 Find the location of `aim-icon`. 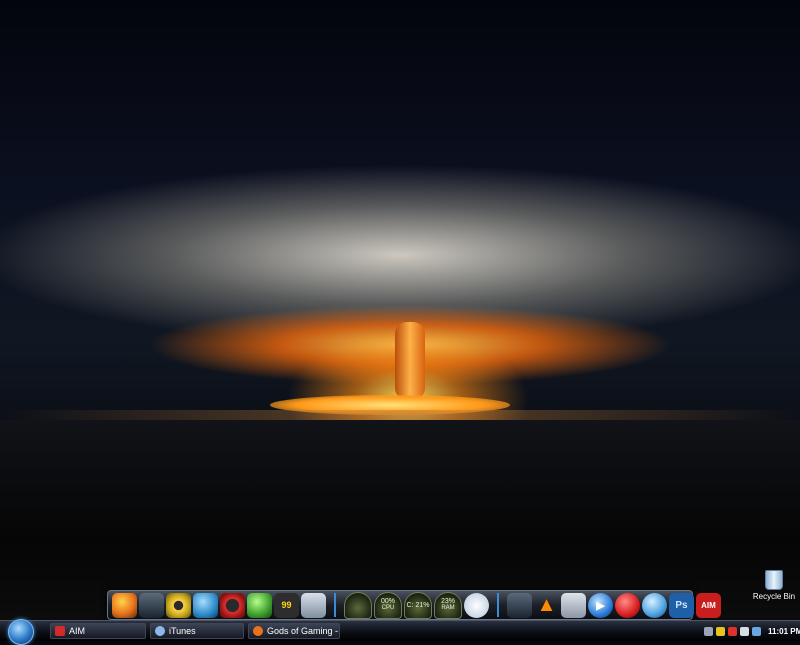

aim-icon is located at coordinates (60, 631).